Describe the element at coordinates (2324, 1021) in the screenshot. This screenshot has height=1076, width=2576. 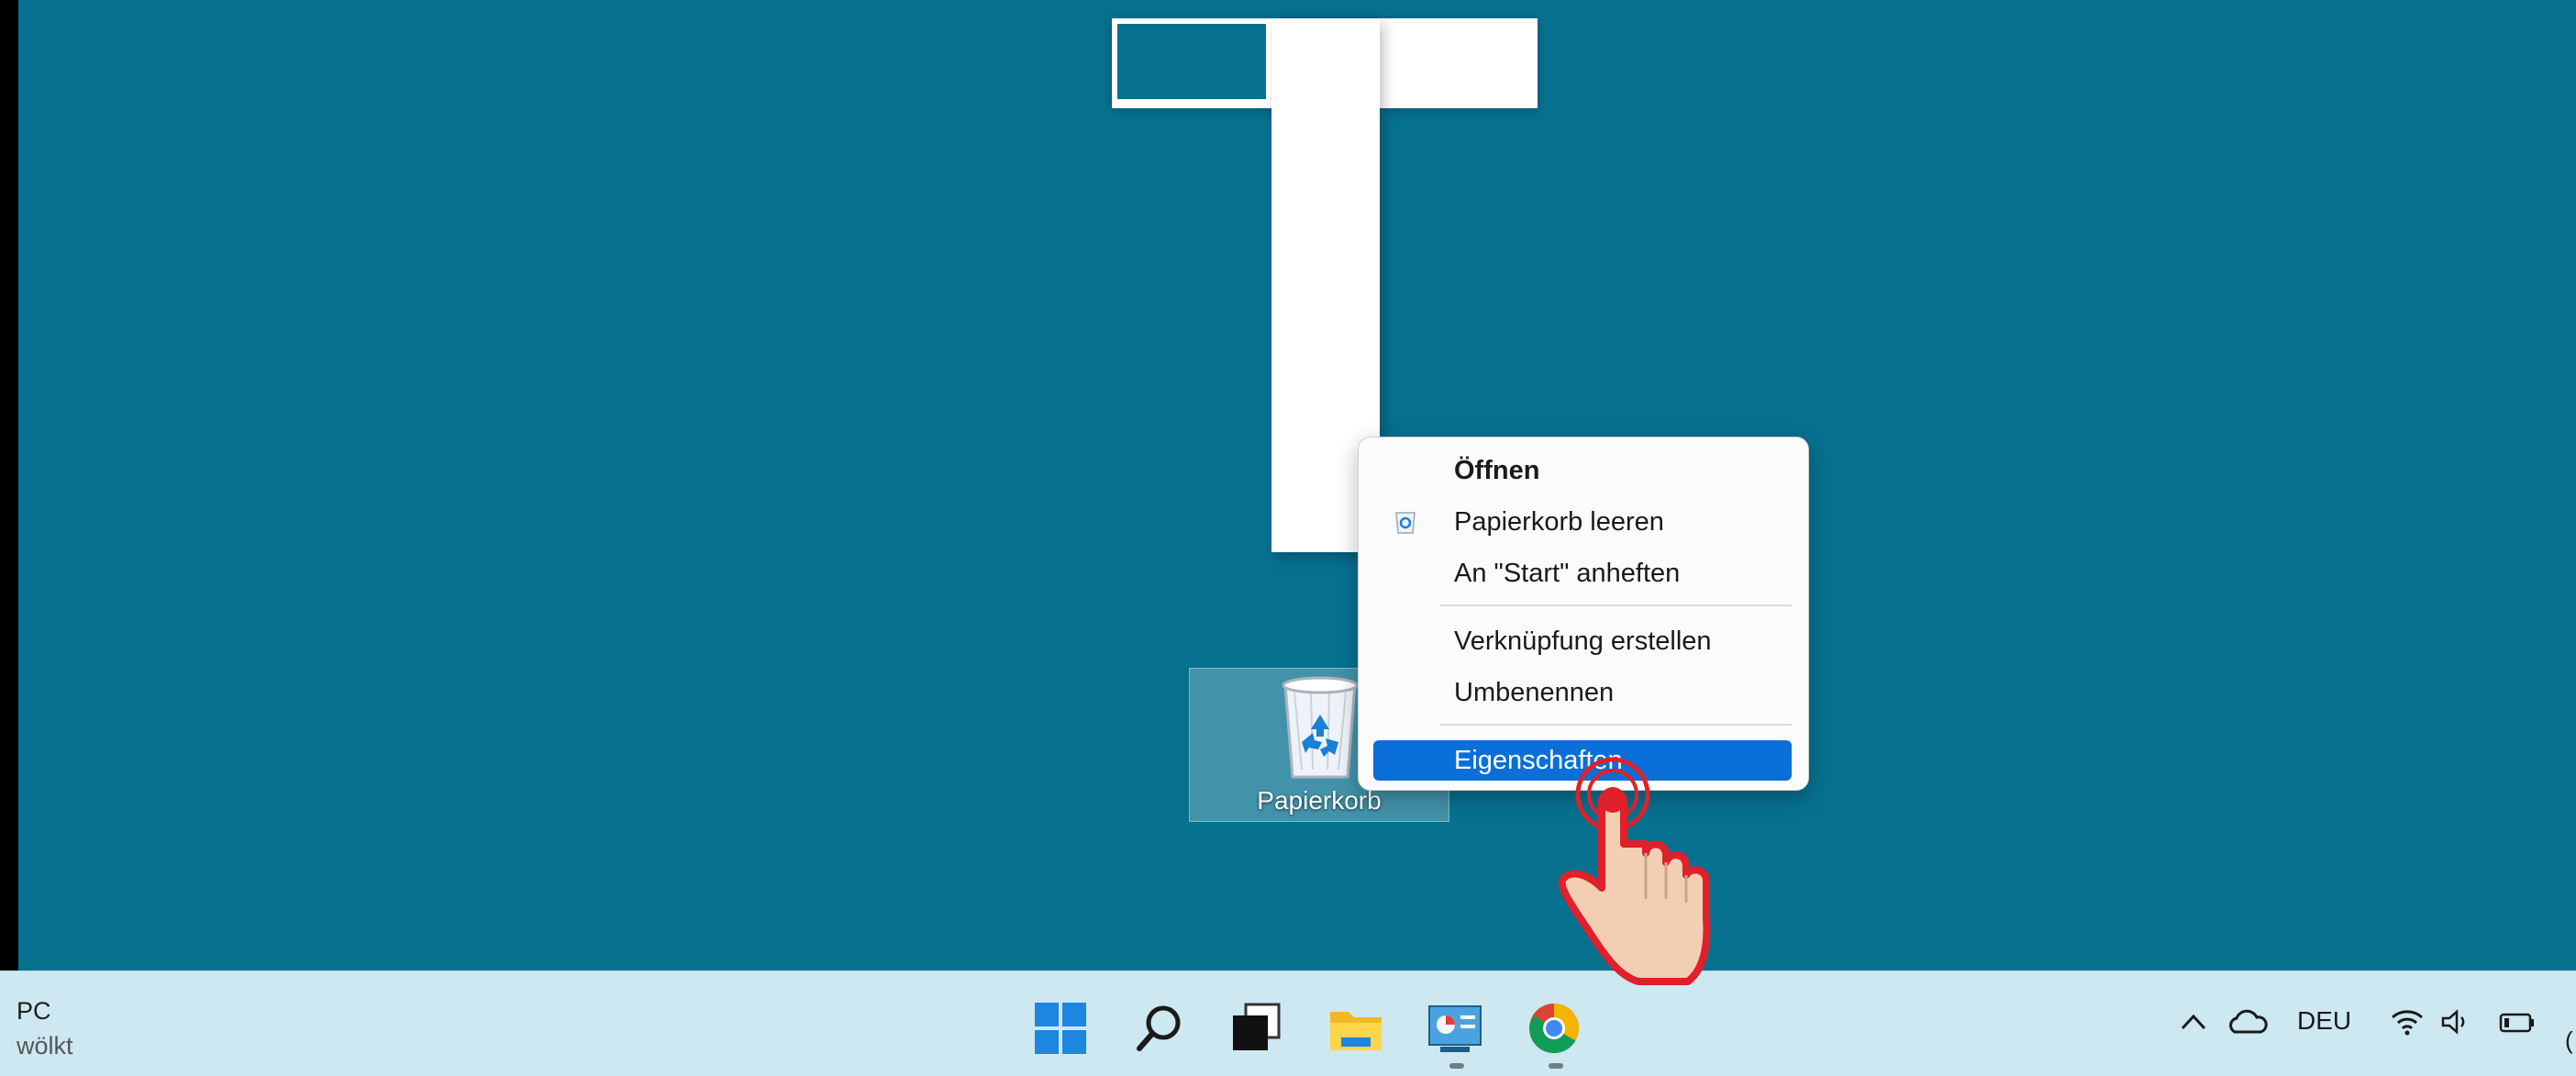
I see `language-indicator: DEU` at that location.